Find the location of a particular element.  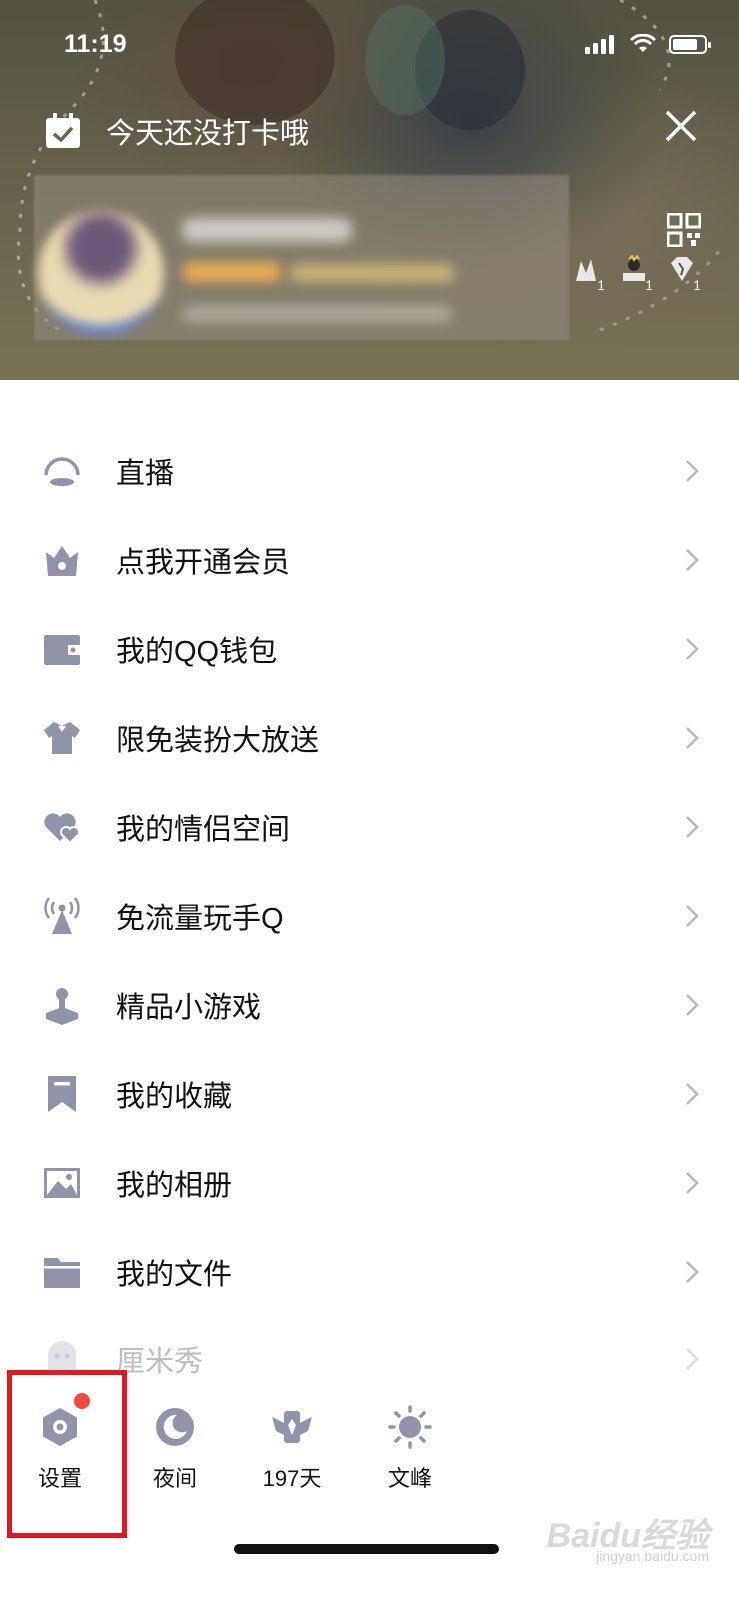

photo-icon is located at coordinates (62, 1183).